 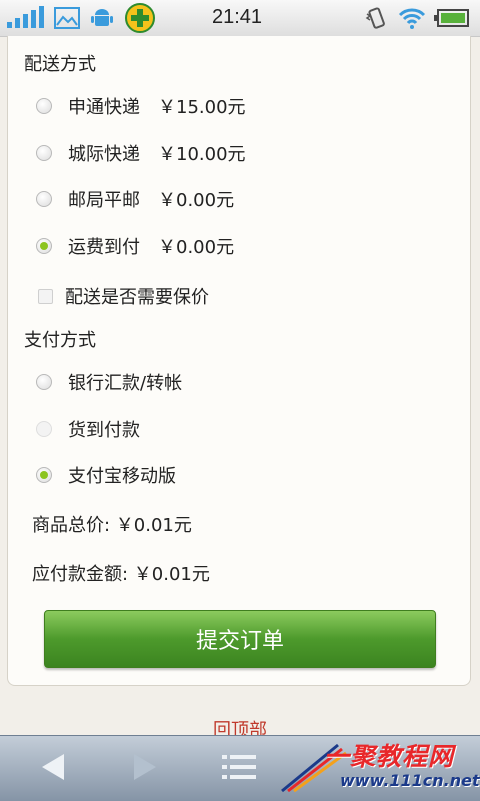 What do you see at coordinates (412, 18) in the screenshot?
I see `wifi-icon` at bounding box center [412, 18].